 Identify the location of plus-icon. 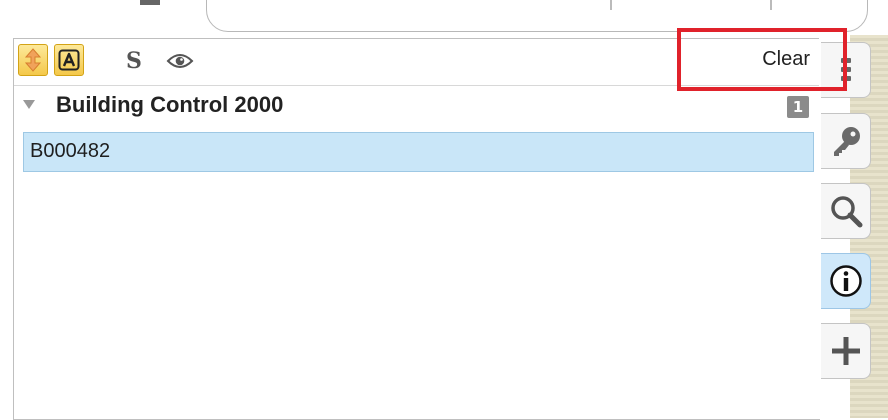
(845, 351).